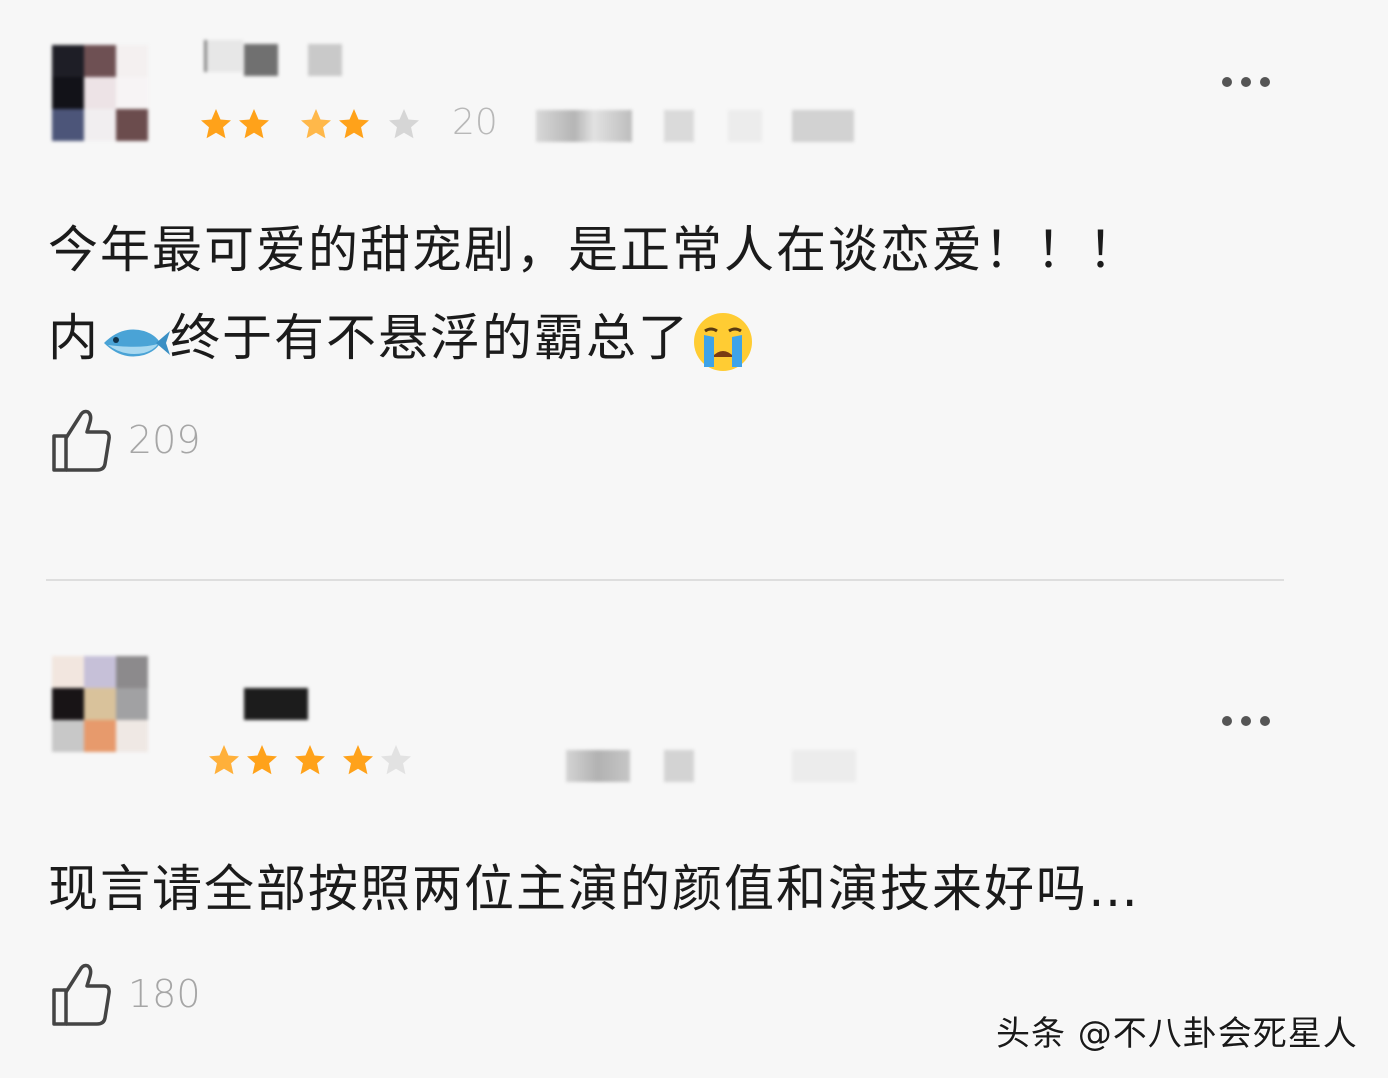  Describe the element at coordinates (125, 994) in the screenshot. I see `like-button: 180` at that location.